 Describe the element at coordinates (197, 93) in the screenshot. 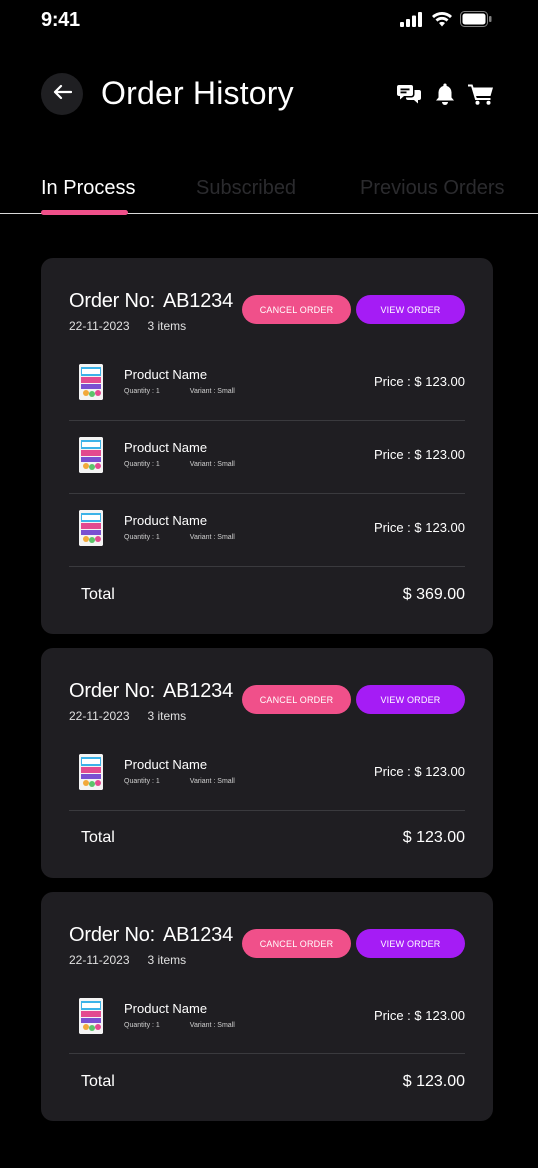

I see `page-title: Order History` at that location.